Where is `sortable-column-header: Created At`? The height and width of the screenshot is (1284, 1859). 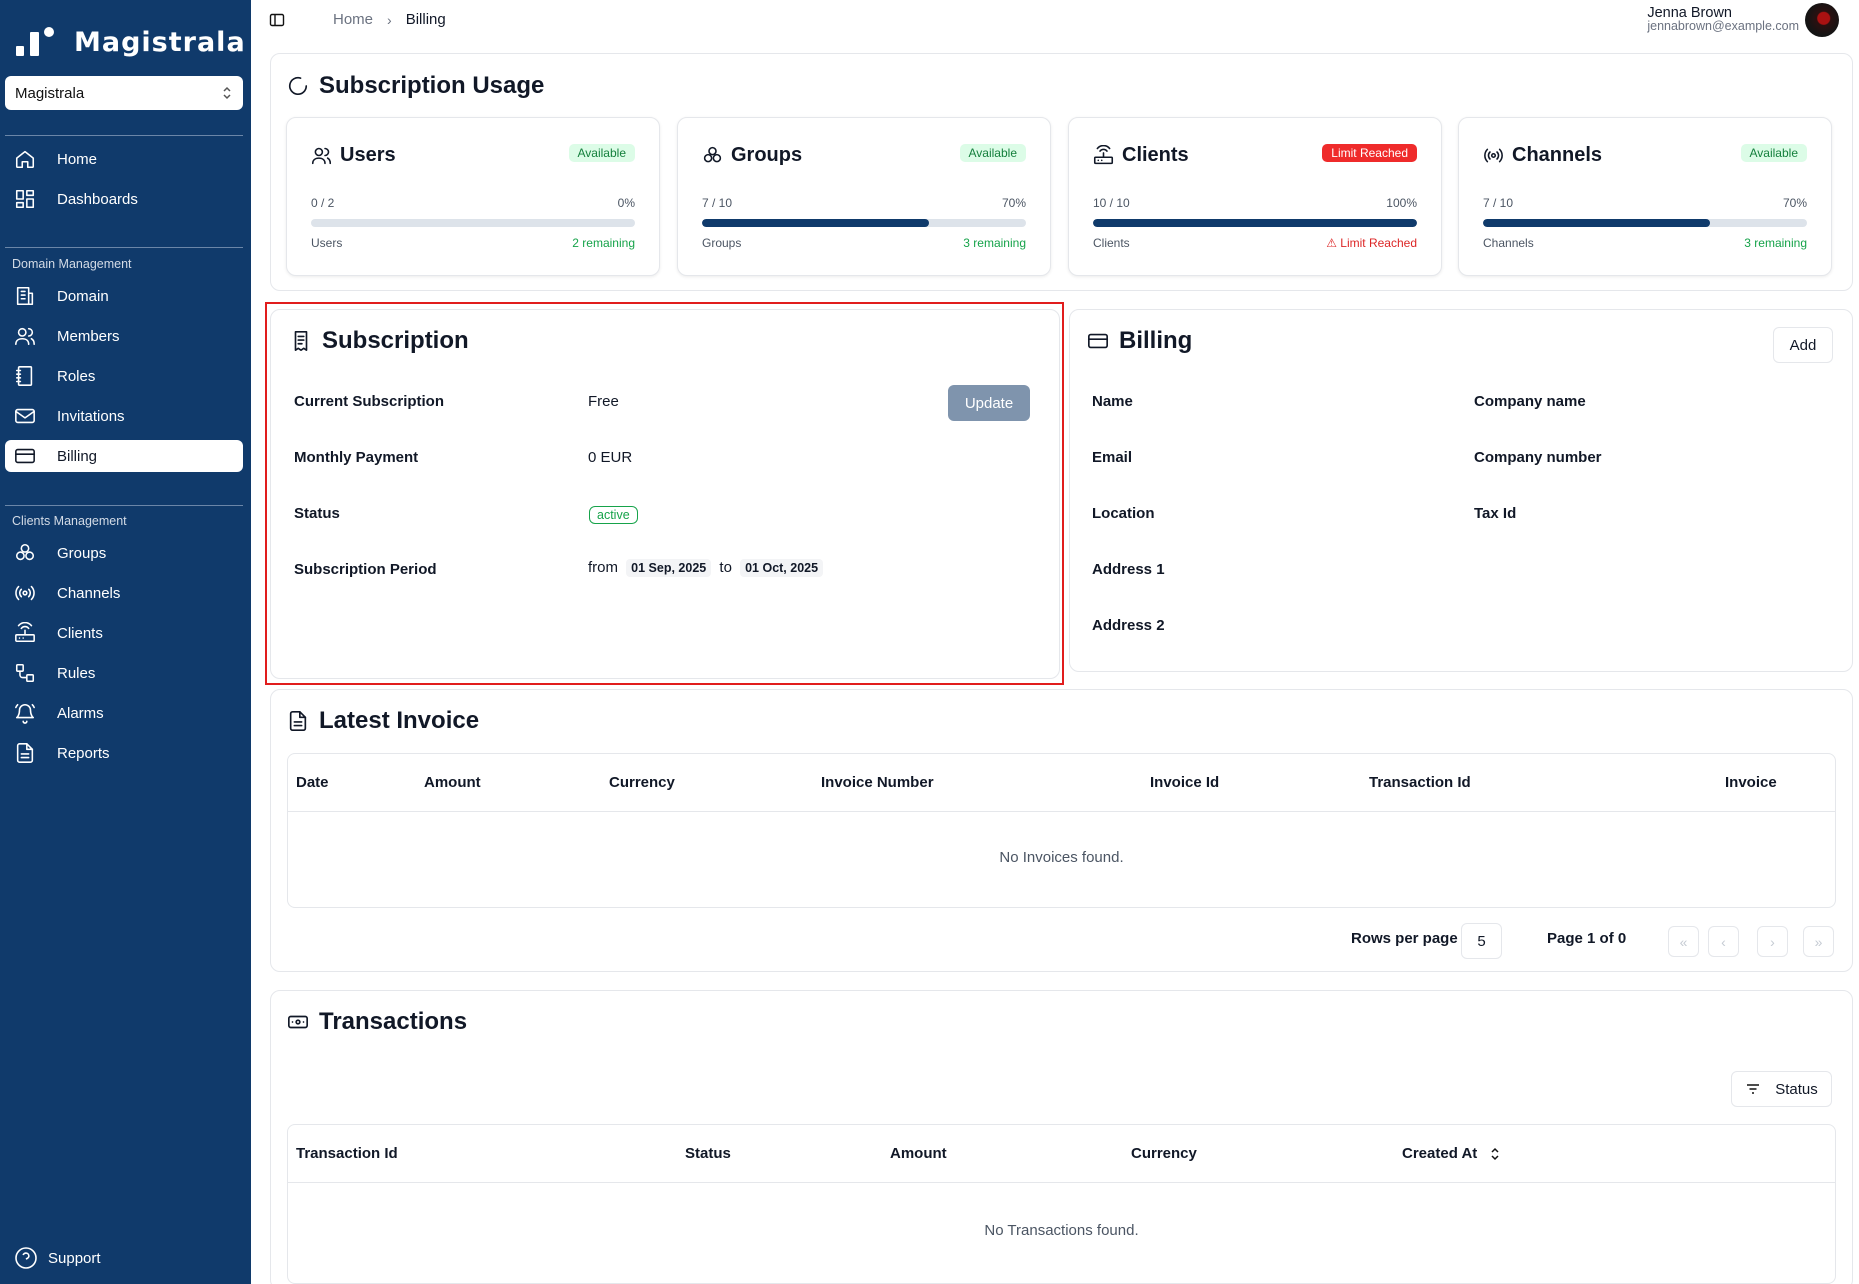
sortable-column-header: Created At is located at coordinates (1451, 1153).